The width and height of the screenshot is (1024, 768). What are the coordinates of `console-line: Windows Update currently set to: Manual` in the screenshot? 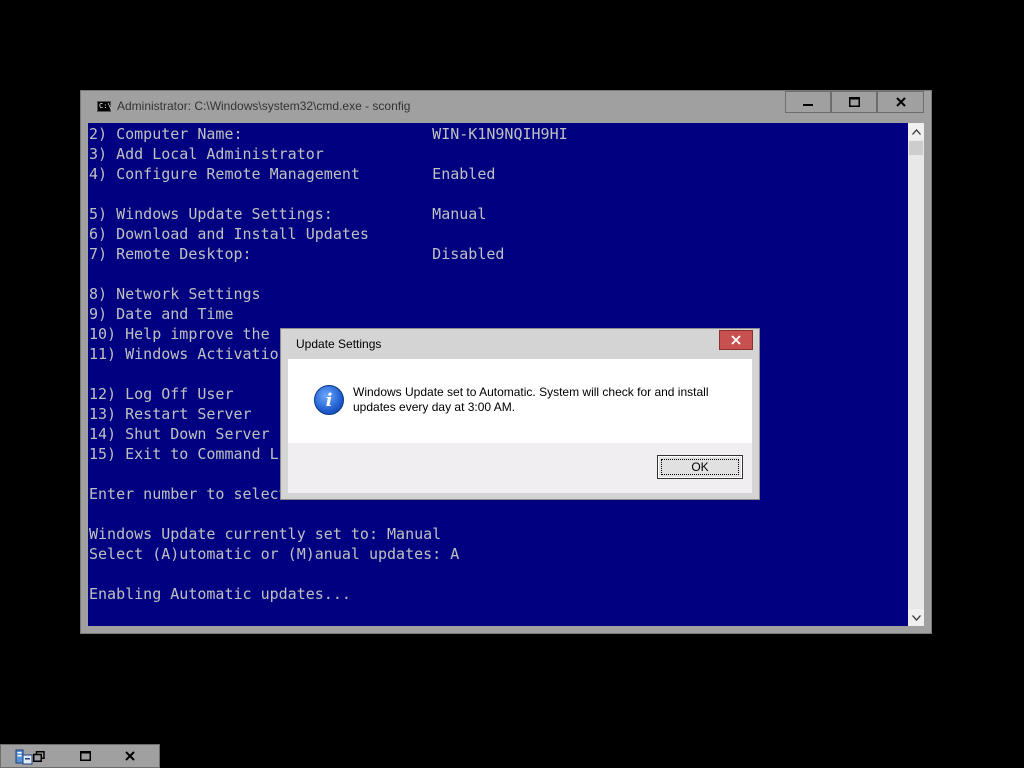 It's located at (265, 534).